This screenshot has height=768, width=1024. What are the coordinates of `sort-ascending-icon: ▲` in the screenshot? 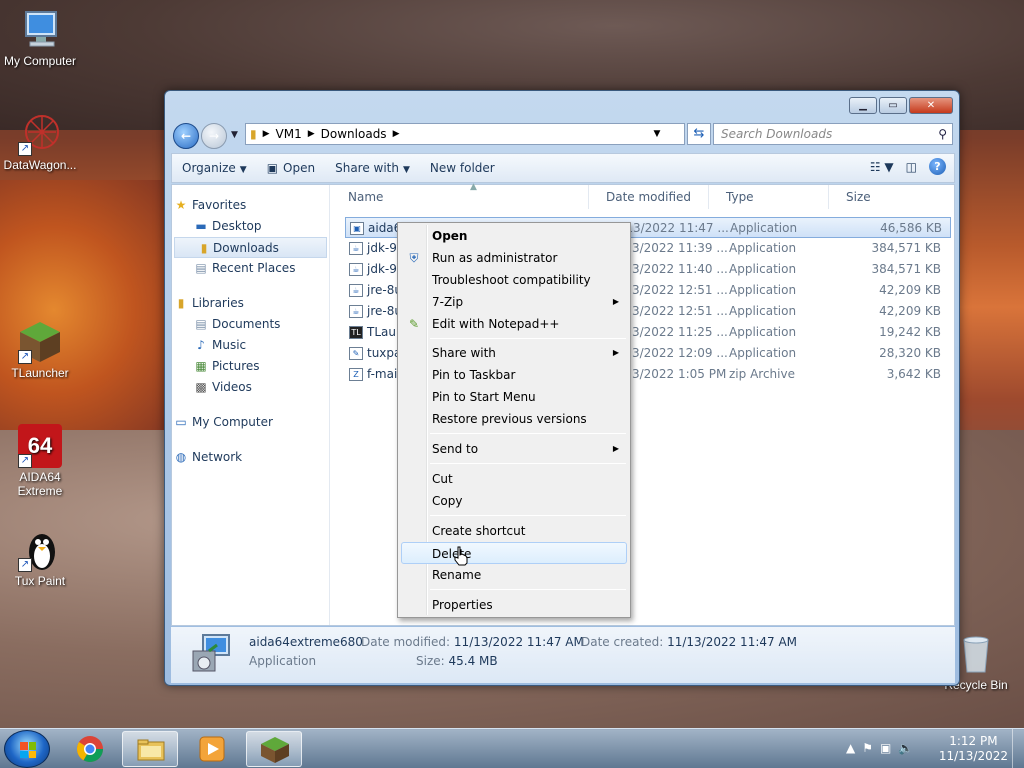 It's located at (473, 187).